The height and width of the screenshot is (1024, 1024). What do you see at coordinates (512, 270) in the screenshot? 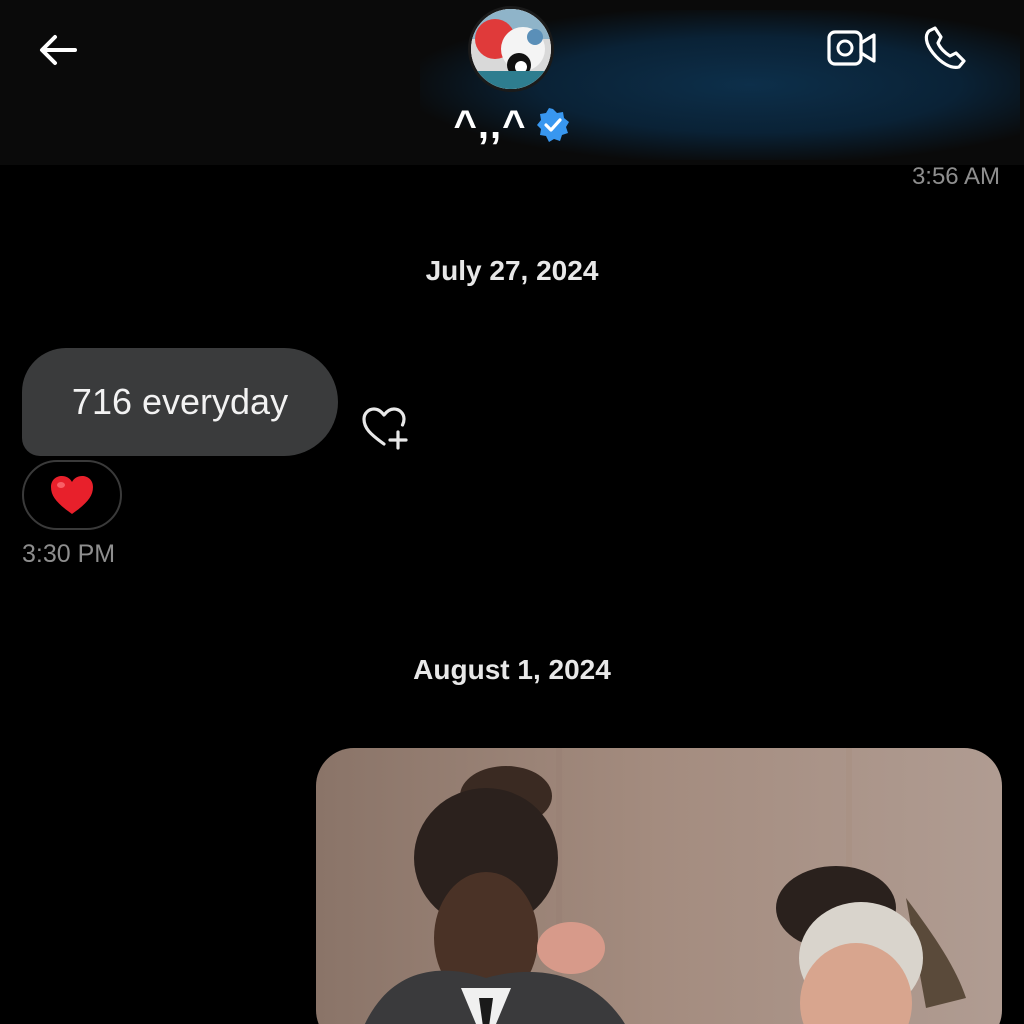
I see `date-separator: July 27, 2024` at bounding box center [512, 270].